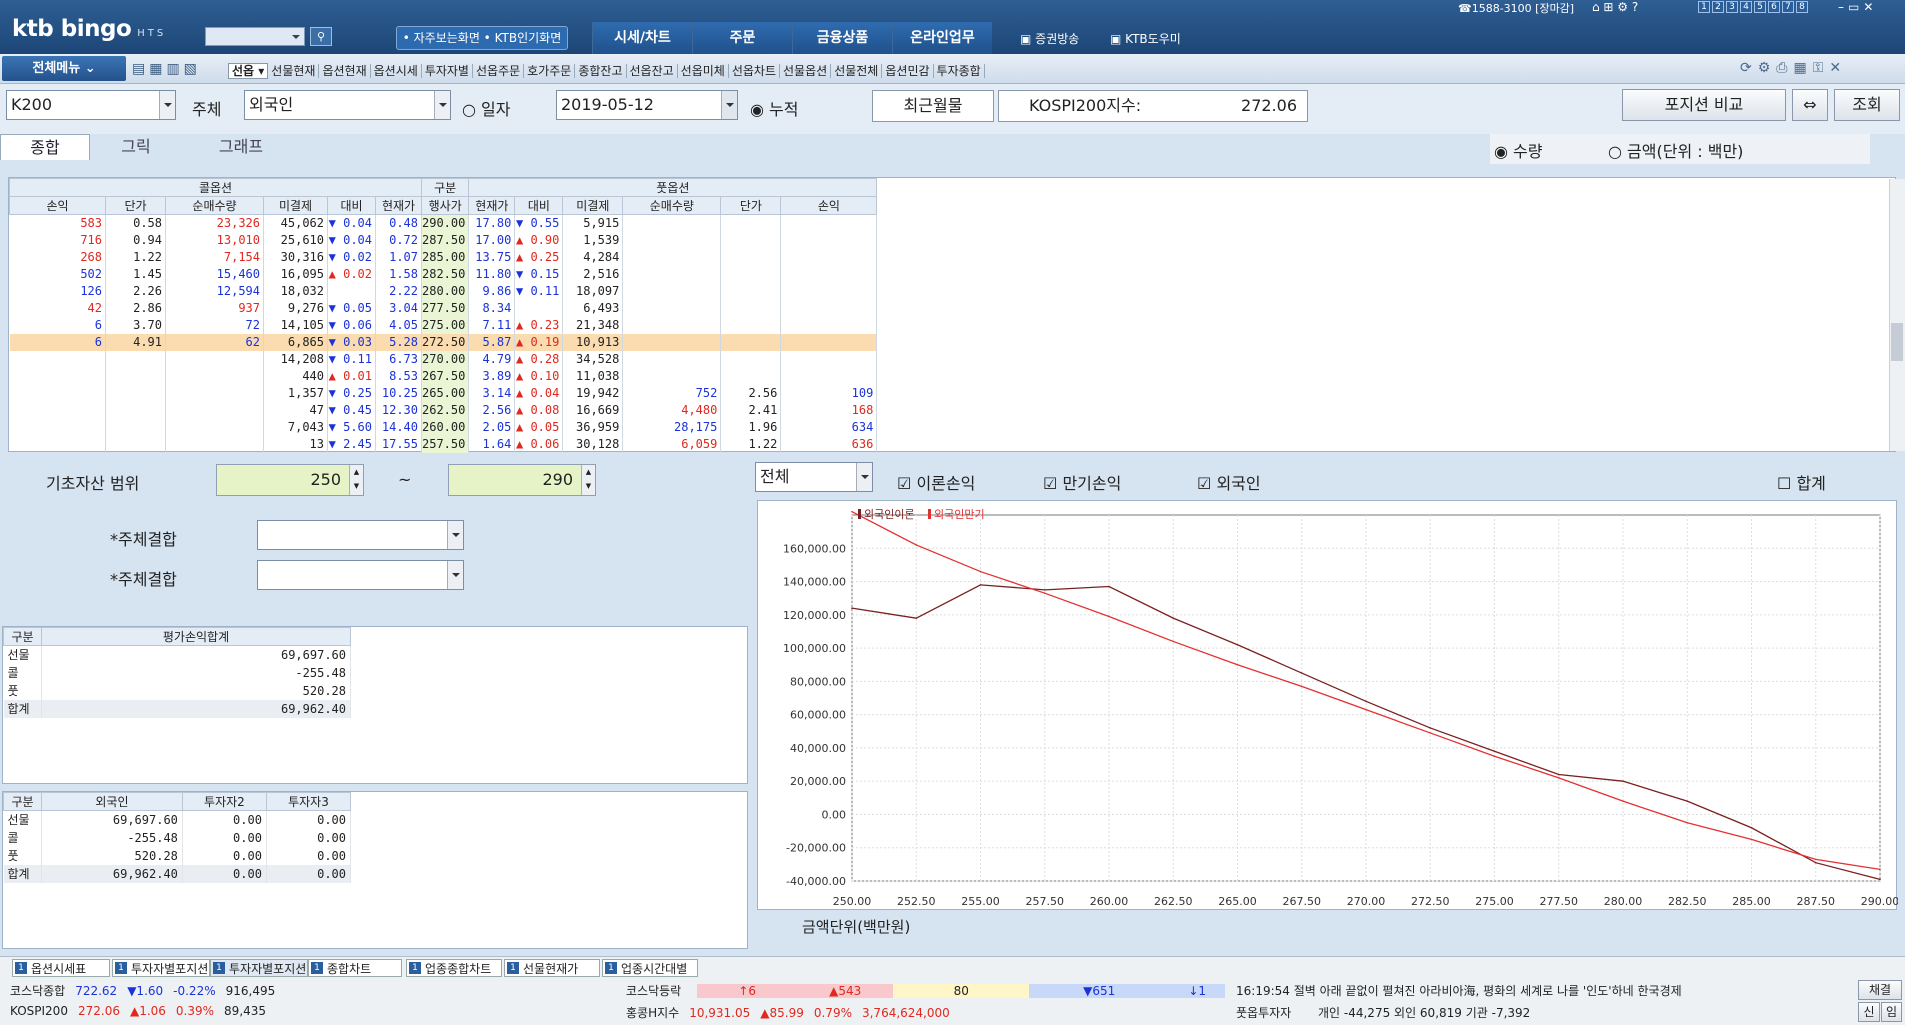  What do you see at coordinates (290, 480) in the screenshot?
I see `range-from-input: 250 ▲ ▼` at bounding box center [290, 480].